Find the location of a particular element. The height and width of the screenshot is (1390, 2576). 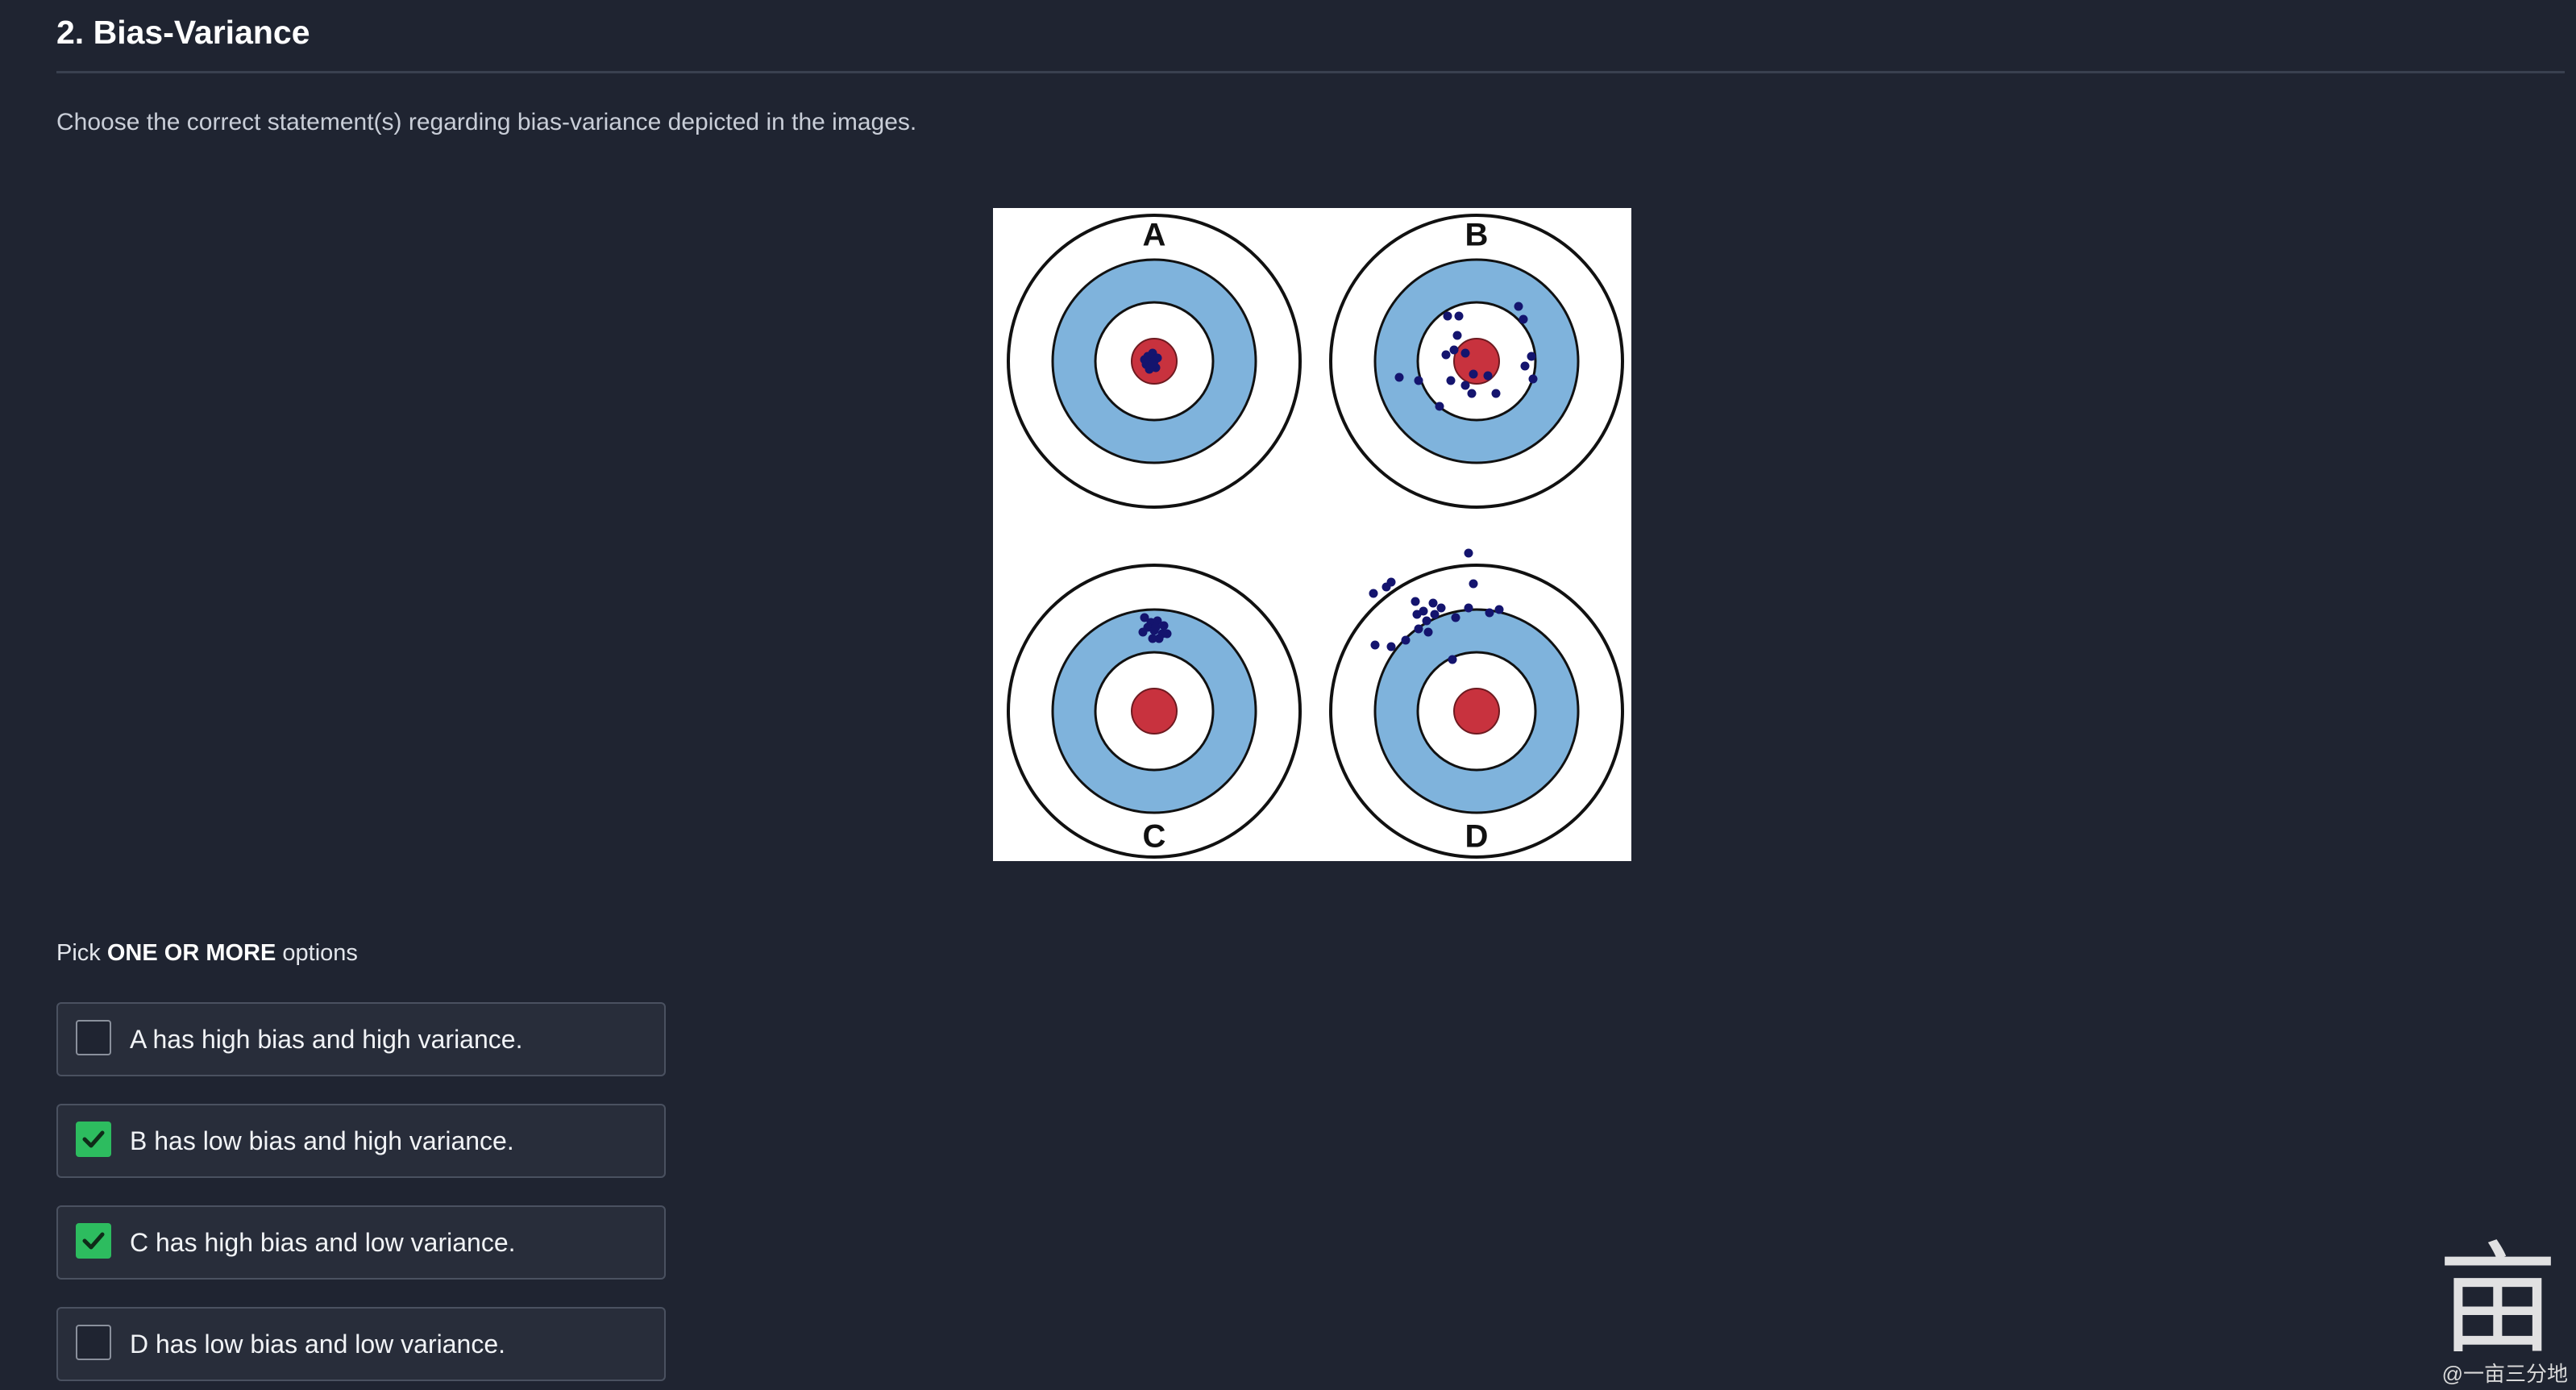

checkbox-b is located at coordinates (93, 1140).